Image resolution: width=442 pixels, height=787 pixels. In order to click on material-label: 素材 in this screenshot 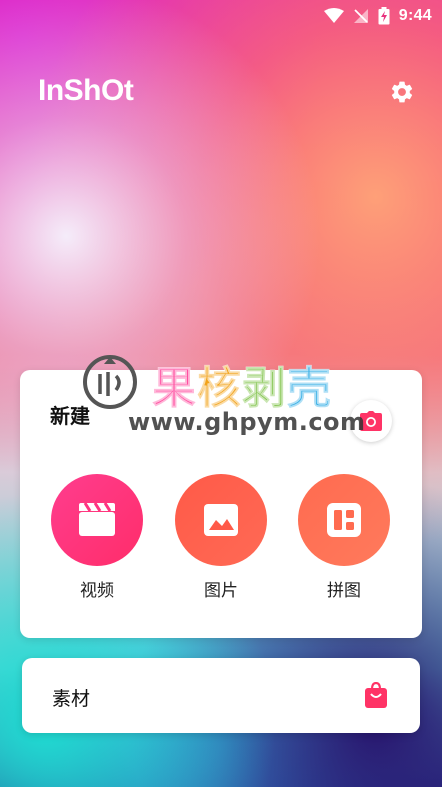, I will do `click(71, 699)`.